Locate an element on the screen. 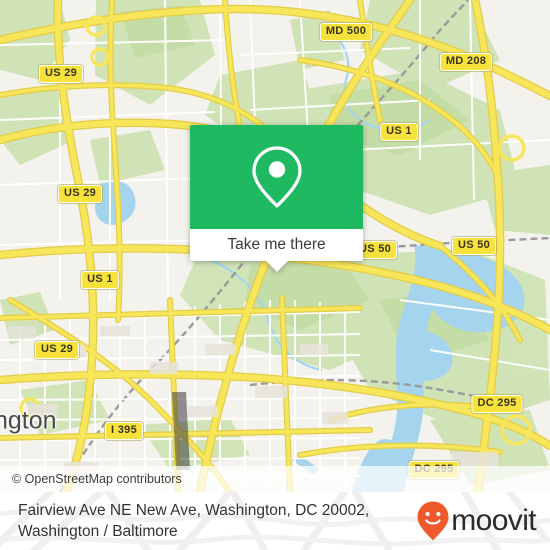  road-shield-i-395: I 395 is located at coordinates (124, 431).